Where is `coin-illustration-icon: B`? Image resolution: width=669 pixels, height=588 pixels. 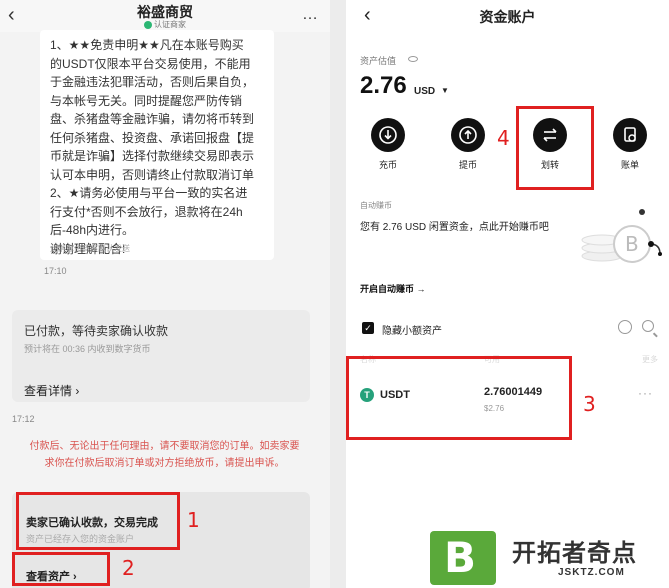
coin-illustration-icon: B is located at coordinates (624, 240).